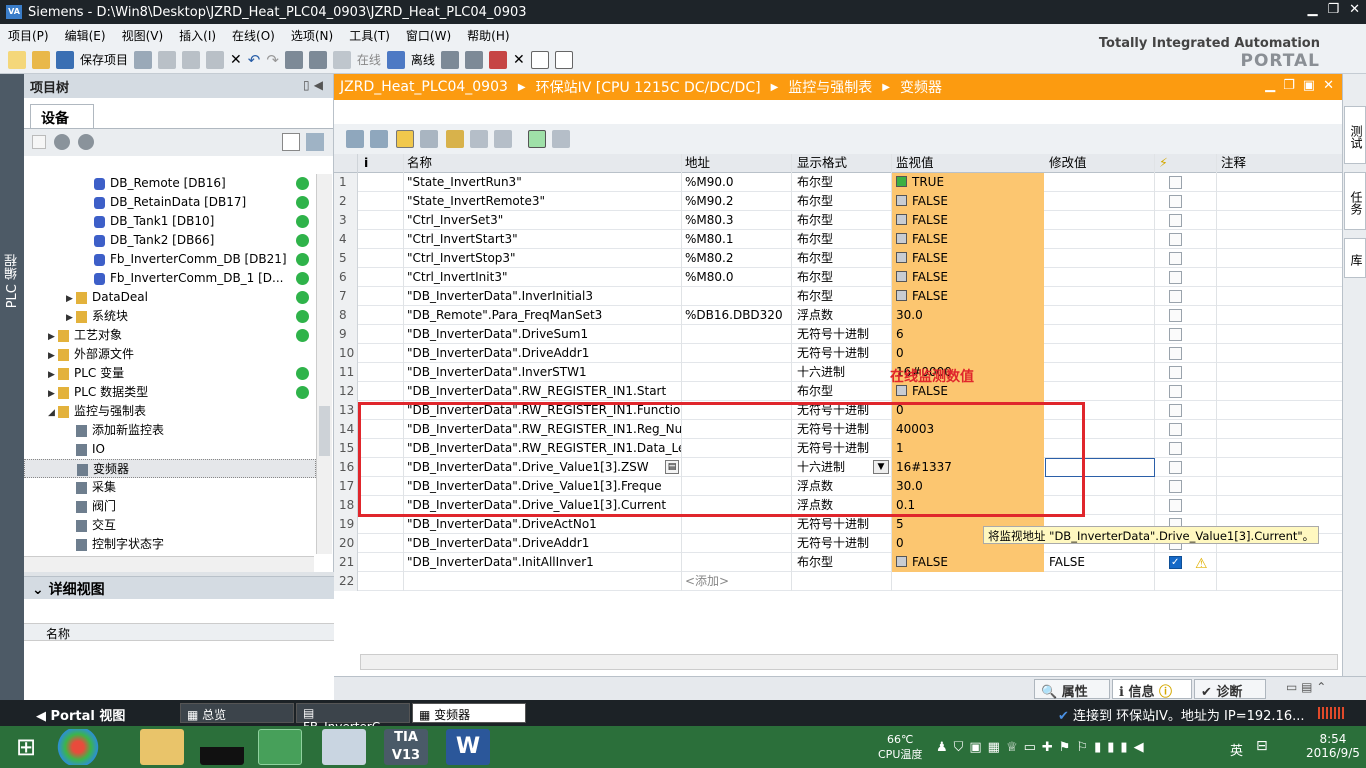  Describe the element at coordinates (543, 581) in the screenshot. I see `cell-name` at that location.